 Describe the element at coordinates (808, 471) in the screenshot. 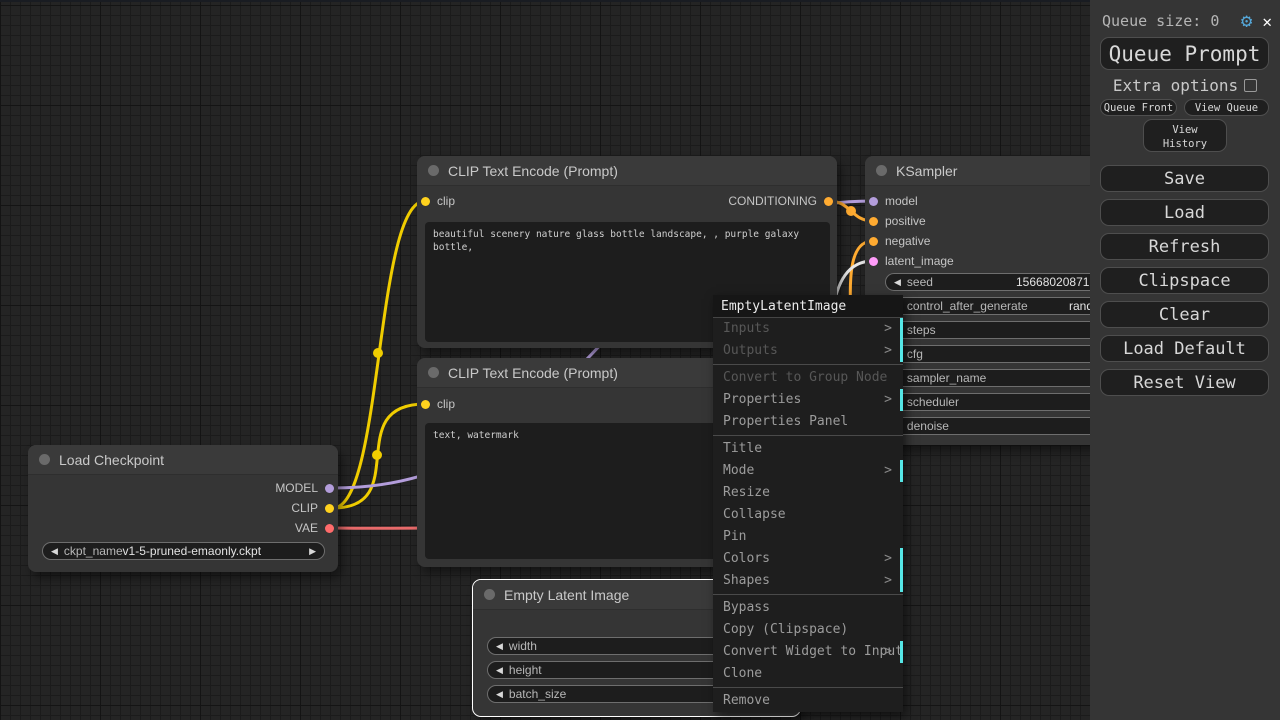

I see `menu-item-mode: Mode >` at that location.